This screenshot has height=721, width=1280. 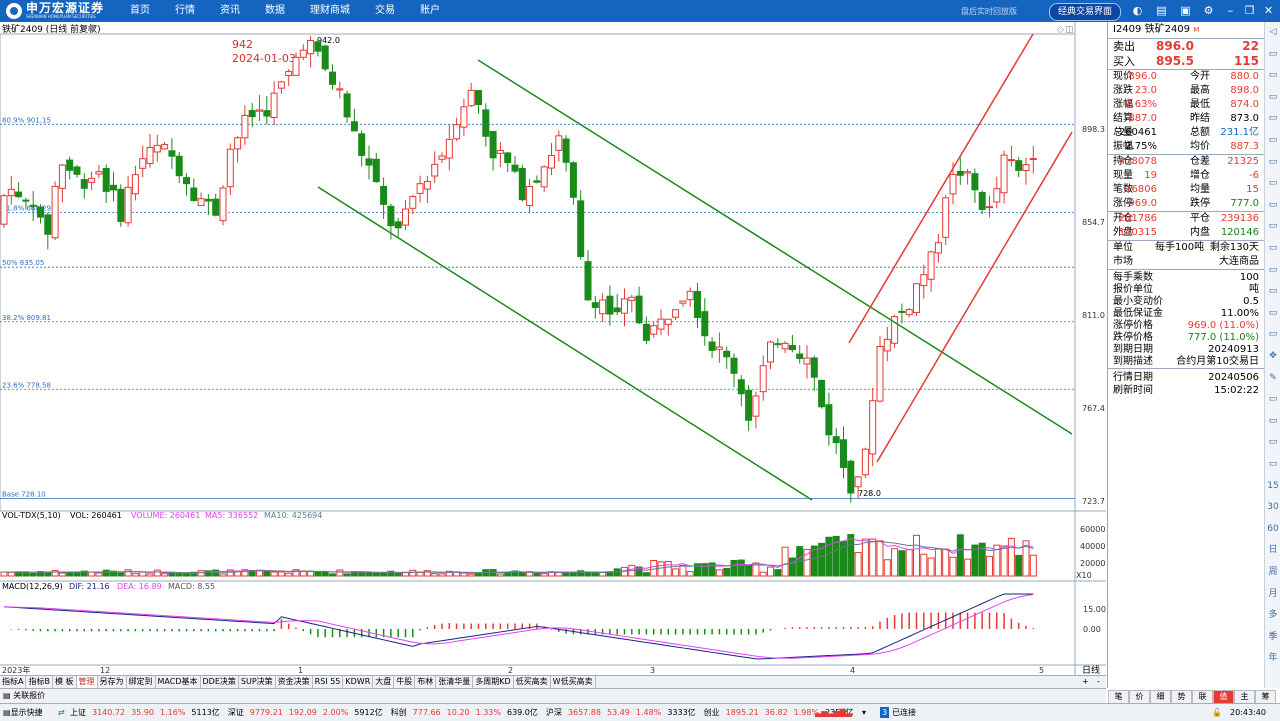 I want to click on index-name: 深证, so click(x=236, y=712).